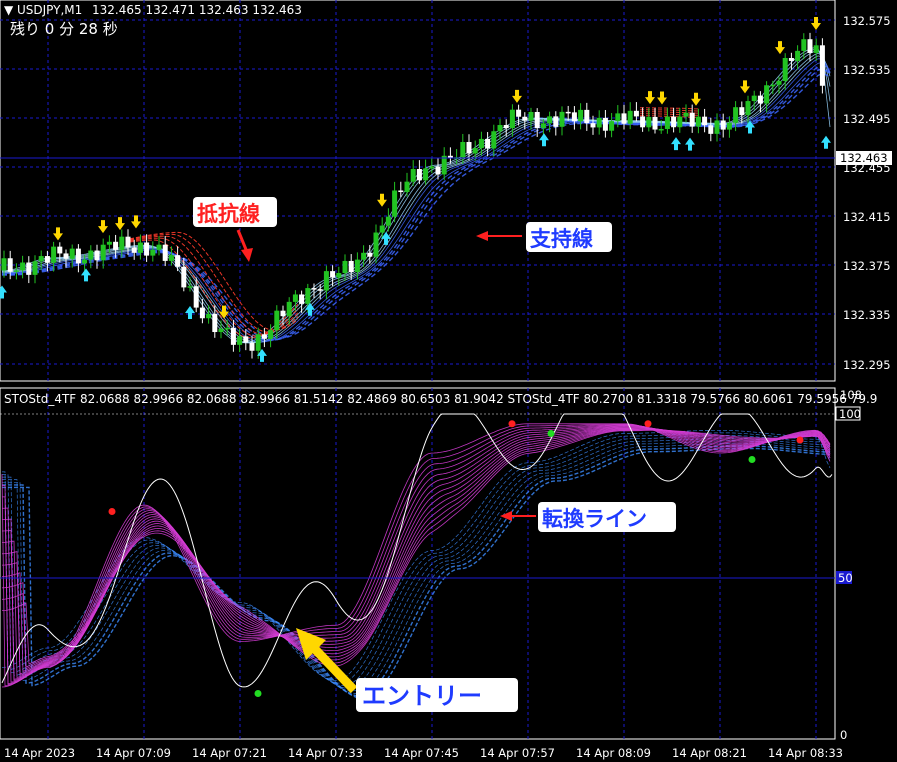 This screenshot has height=762, width=897. Describe the element at coordinates (49, 10) in the screenshot. I see `symbol-label: USDJPY,M1` at that location.